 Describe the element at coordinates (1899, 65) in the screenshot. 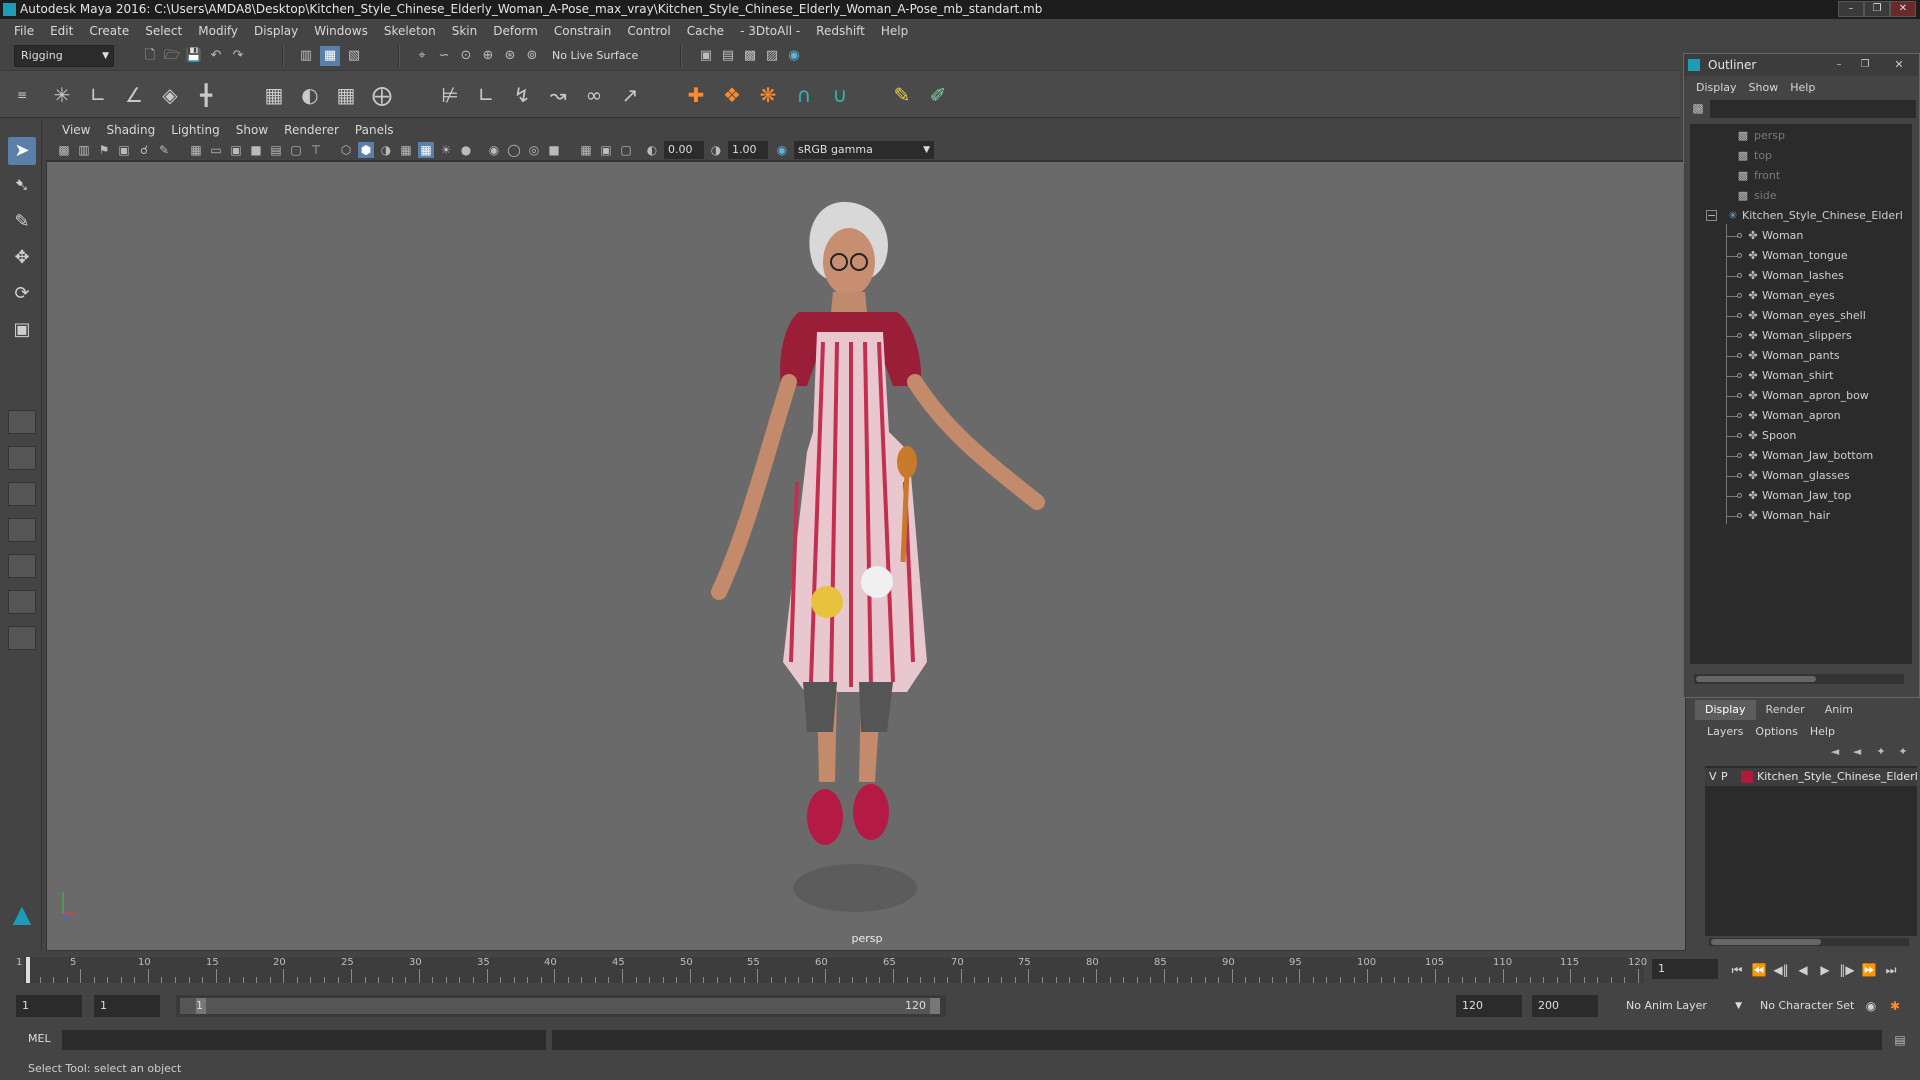

I see `close-icon: ✕` at that location.